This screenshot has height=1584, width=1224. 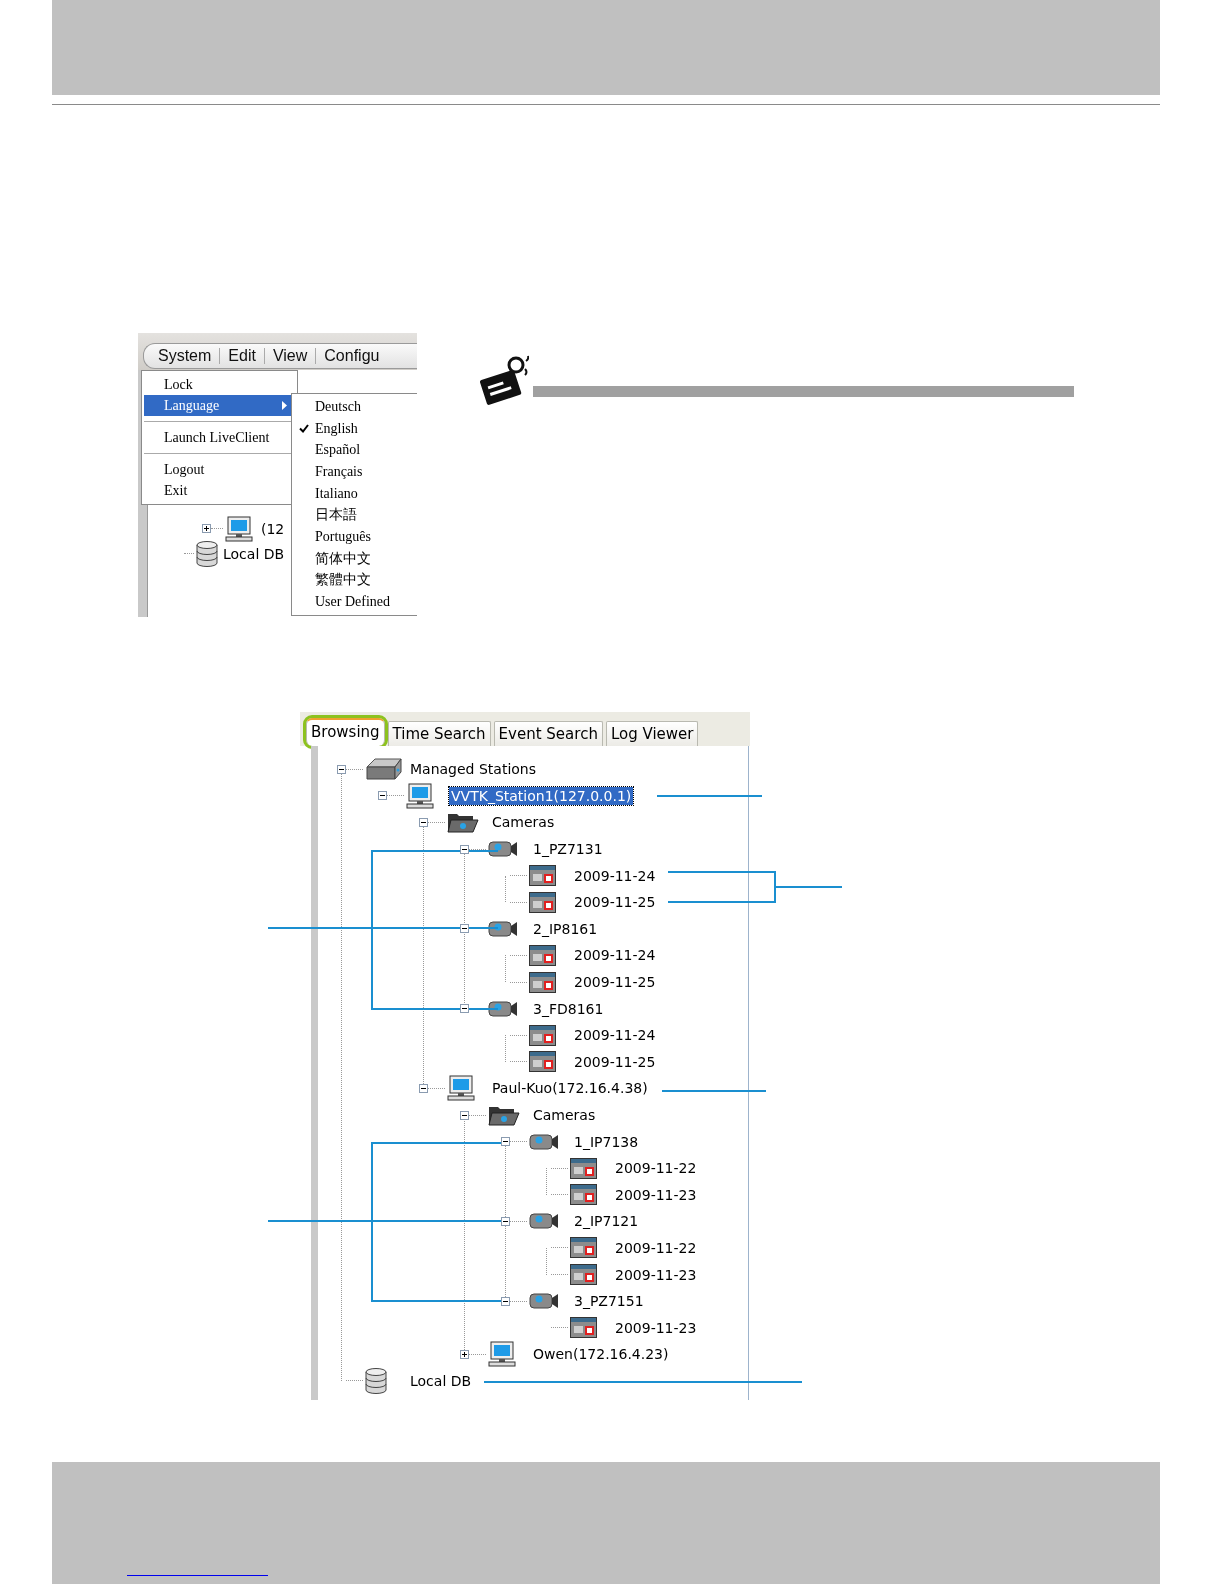 What do you see at coordinates (354, 515) in the screenshot?
I see `menu-item: 日本語` at bounding box center [354, 515].